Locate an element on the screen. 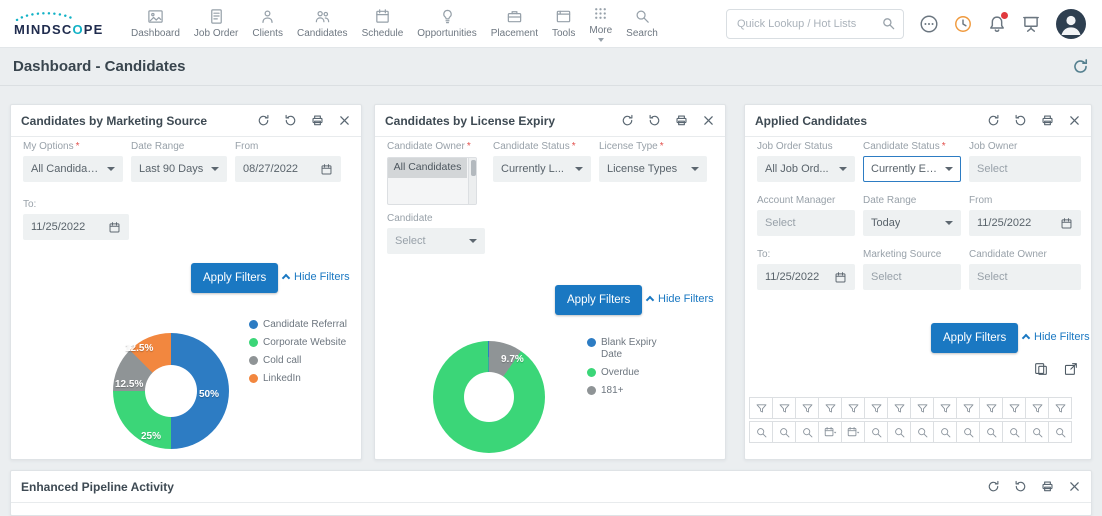  listbox-scrollbar is located at coordinates (472, 181).